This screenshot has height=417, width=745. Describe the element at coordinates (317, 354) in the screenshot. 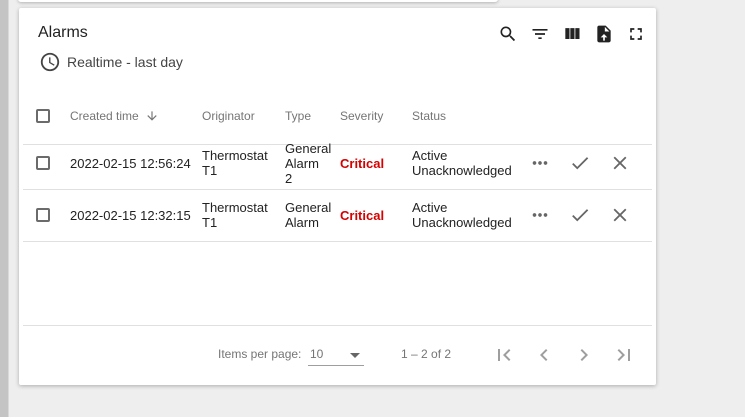

I see `items-per-page-value: 10` at that location.